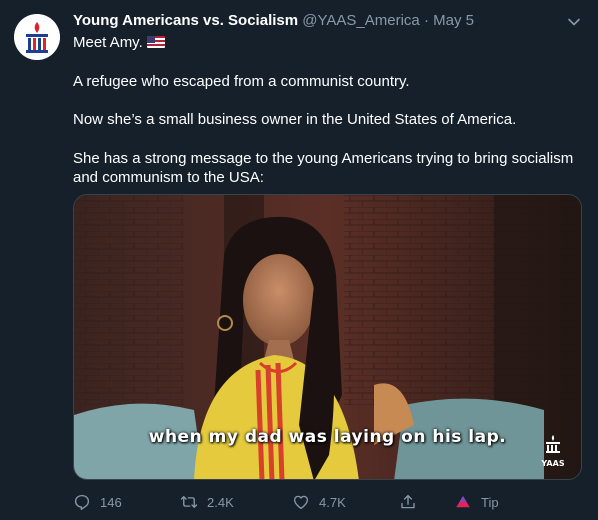  Describe the element at coordinates (553, 463) in the screenshot. I see `watermark-text: YAAS` at that location.